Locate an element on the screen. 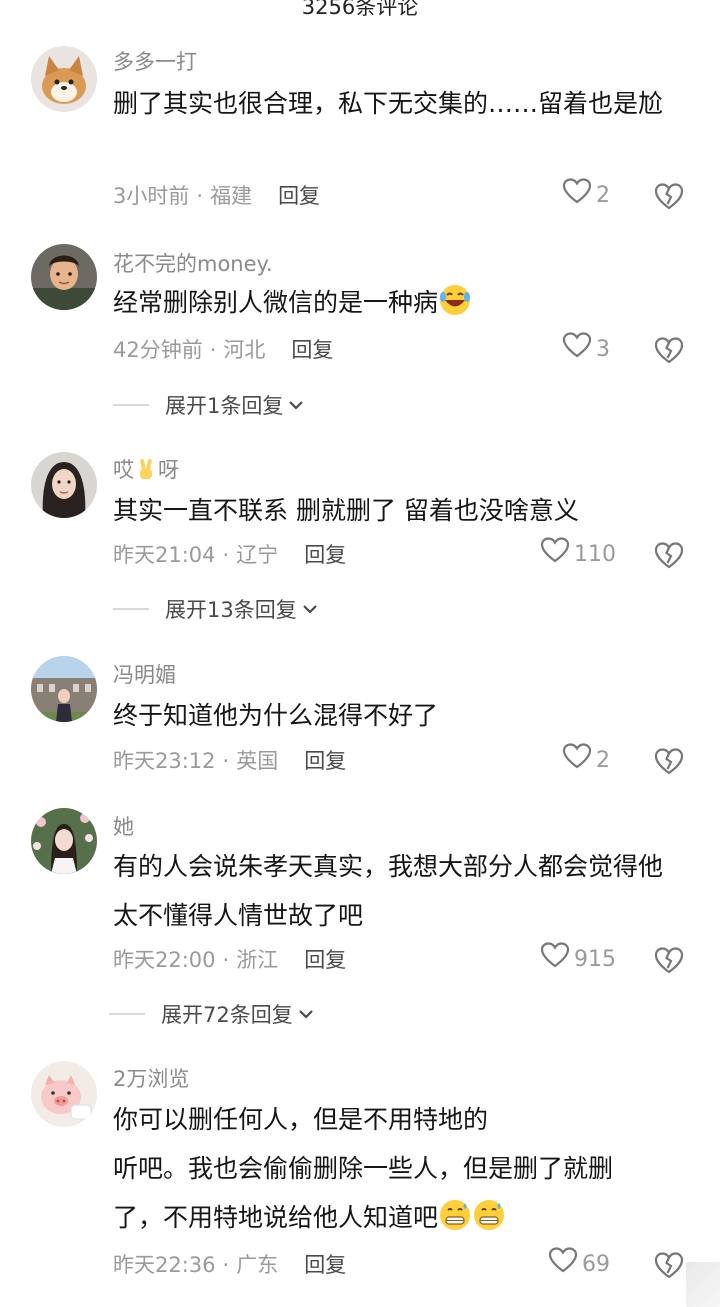 This screenshot has height=1307, width=720. expand-replies-button: 展开1条回复 is located at coordinates (209, 405).